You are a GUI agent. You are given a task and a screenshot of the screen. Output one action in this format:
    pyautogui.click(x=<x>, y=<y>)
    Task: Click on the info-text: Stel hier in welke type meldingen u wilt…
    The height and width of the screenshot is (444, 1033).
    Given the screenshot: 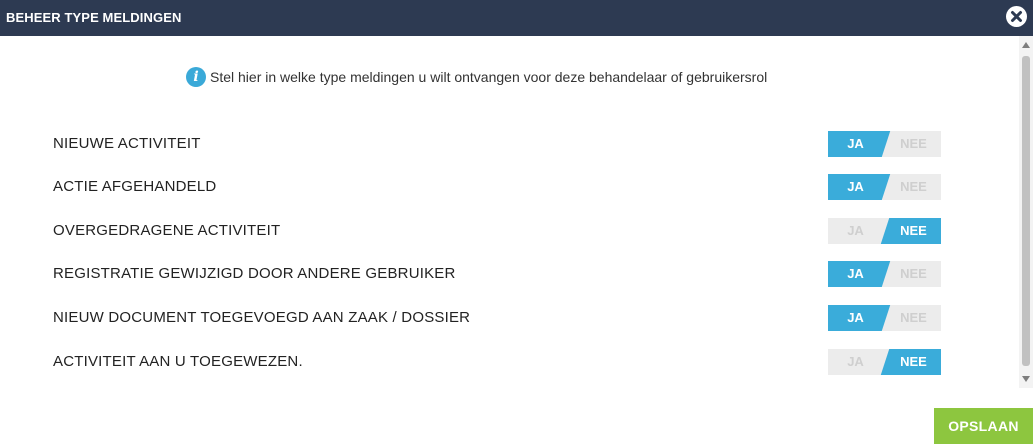 What is the action you would take?
    pyautogui.click(x=489, y=77)
    